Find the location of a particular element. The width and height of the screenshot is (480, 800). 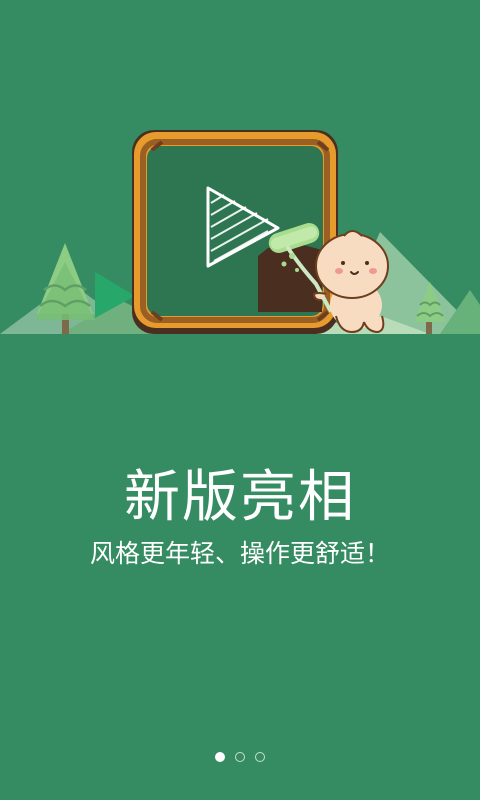

page-indicator is located at coordinates (240, 759).